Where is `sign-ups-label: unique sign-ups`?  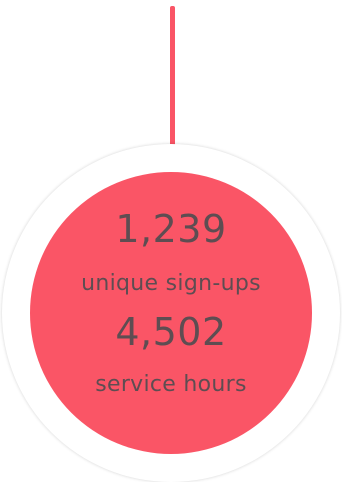 sign-ups-label: unique sign-ups is located at coordinates (171, 283).